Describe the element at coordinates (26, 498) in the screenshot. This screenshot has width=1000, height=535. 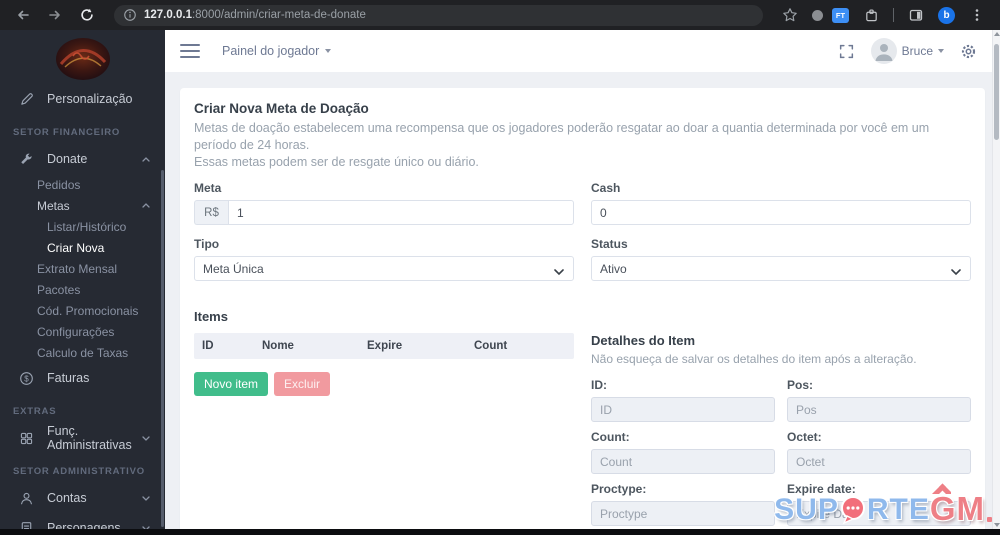
I see `user-icon` at that location.